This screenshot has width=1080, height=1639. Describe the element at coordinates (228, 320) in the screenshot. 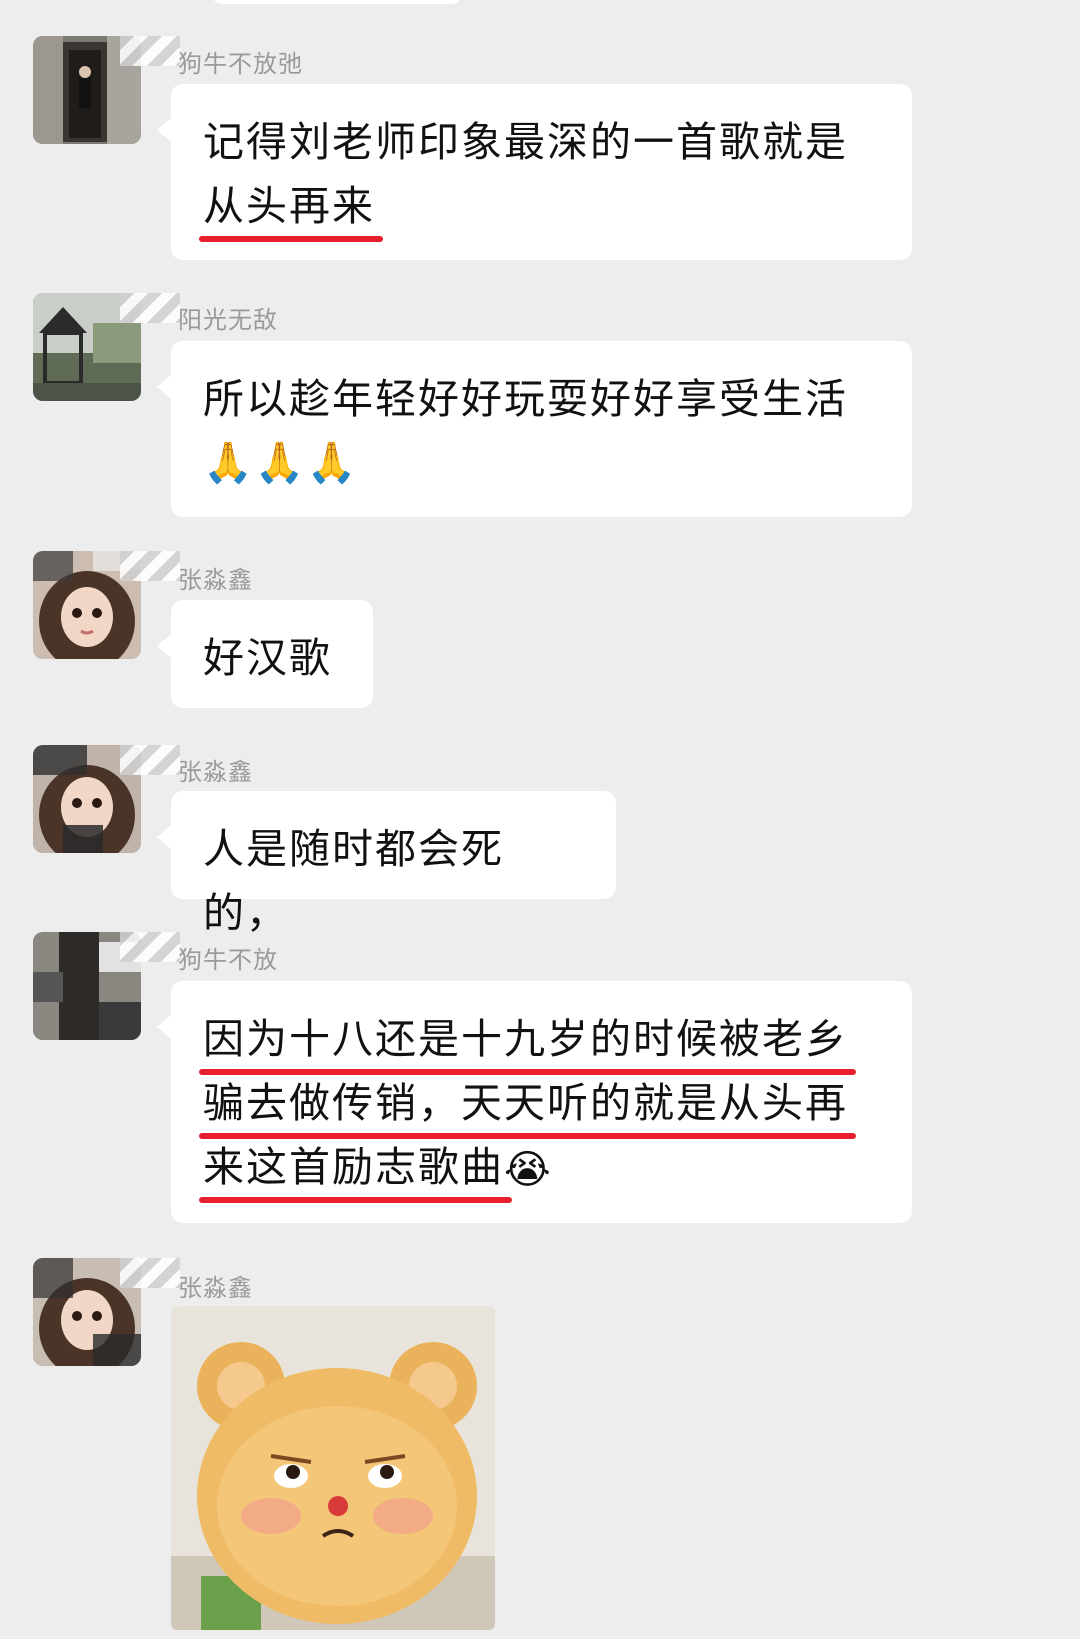

I see `sender-name: 阳光无敌` at that location.